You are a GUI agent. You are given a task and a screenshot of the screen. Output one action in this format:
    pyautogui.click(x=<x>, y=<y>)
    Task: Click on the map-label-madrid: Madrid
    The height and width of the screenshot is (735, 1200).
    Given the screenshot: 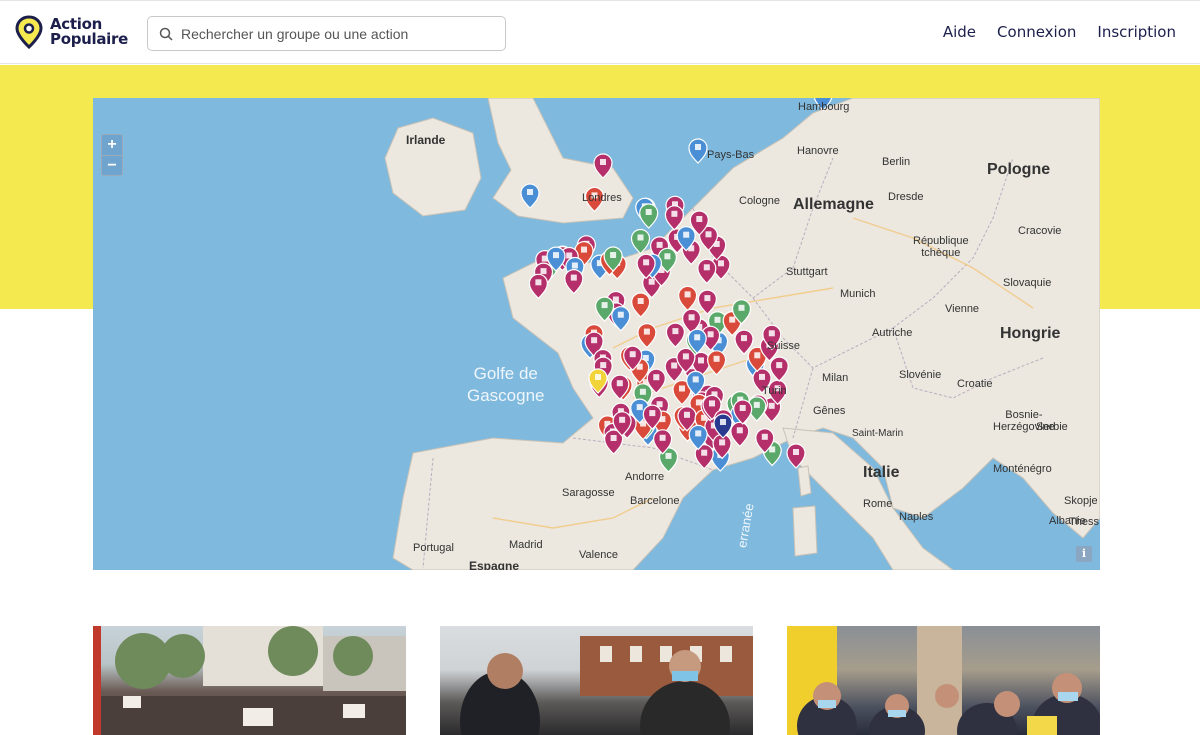 What is the action you would take?
    pyautogui.click(x=526, y=545)
    